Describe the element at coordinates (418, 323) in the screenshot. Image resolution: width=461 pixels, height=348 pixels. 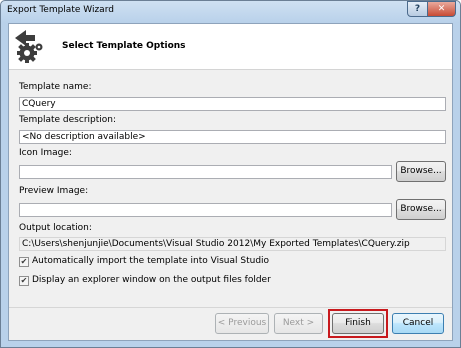
I see `cancel-button: Cancel` at that location.